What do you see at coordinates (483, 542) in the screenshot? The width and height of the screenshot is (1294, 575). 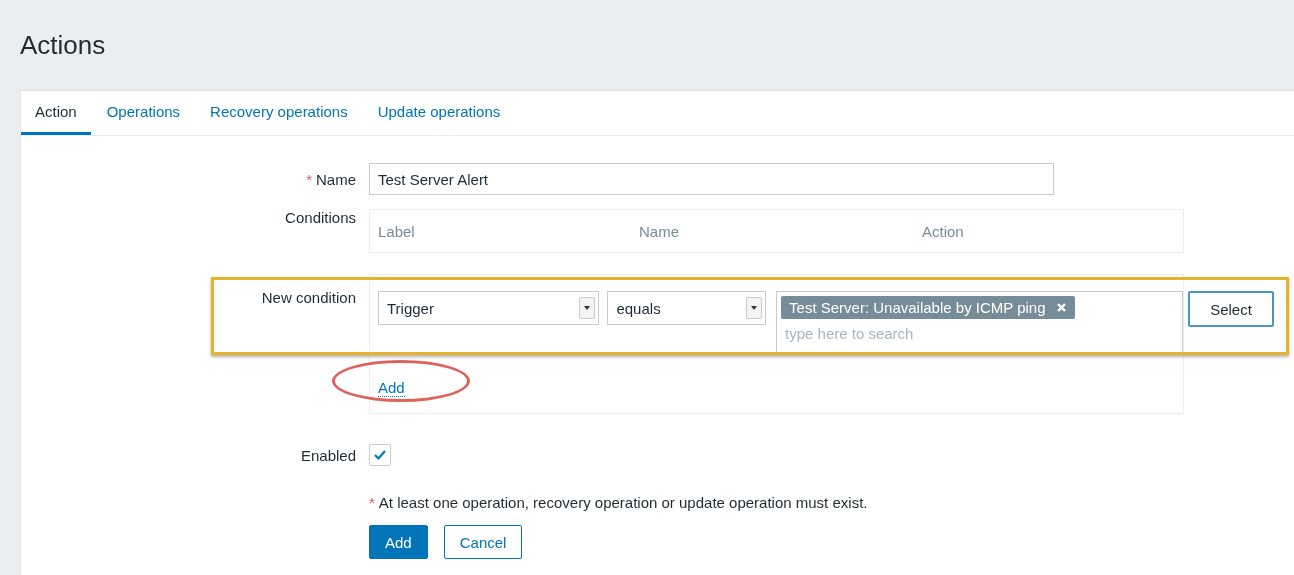 I see `cancel-button: Cancel` at bounding box center [483, 542].